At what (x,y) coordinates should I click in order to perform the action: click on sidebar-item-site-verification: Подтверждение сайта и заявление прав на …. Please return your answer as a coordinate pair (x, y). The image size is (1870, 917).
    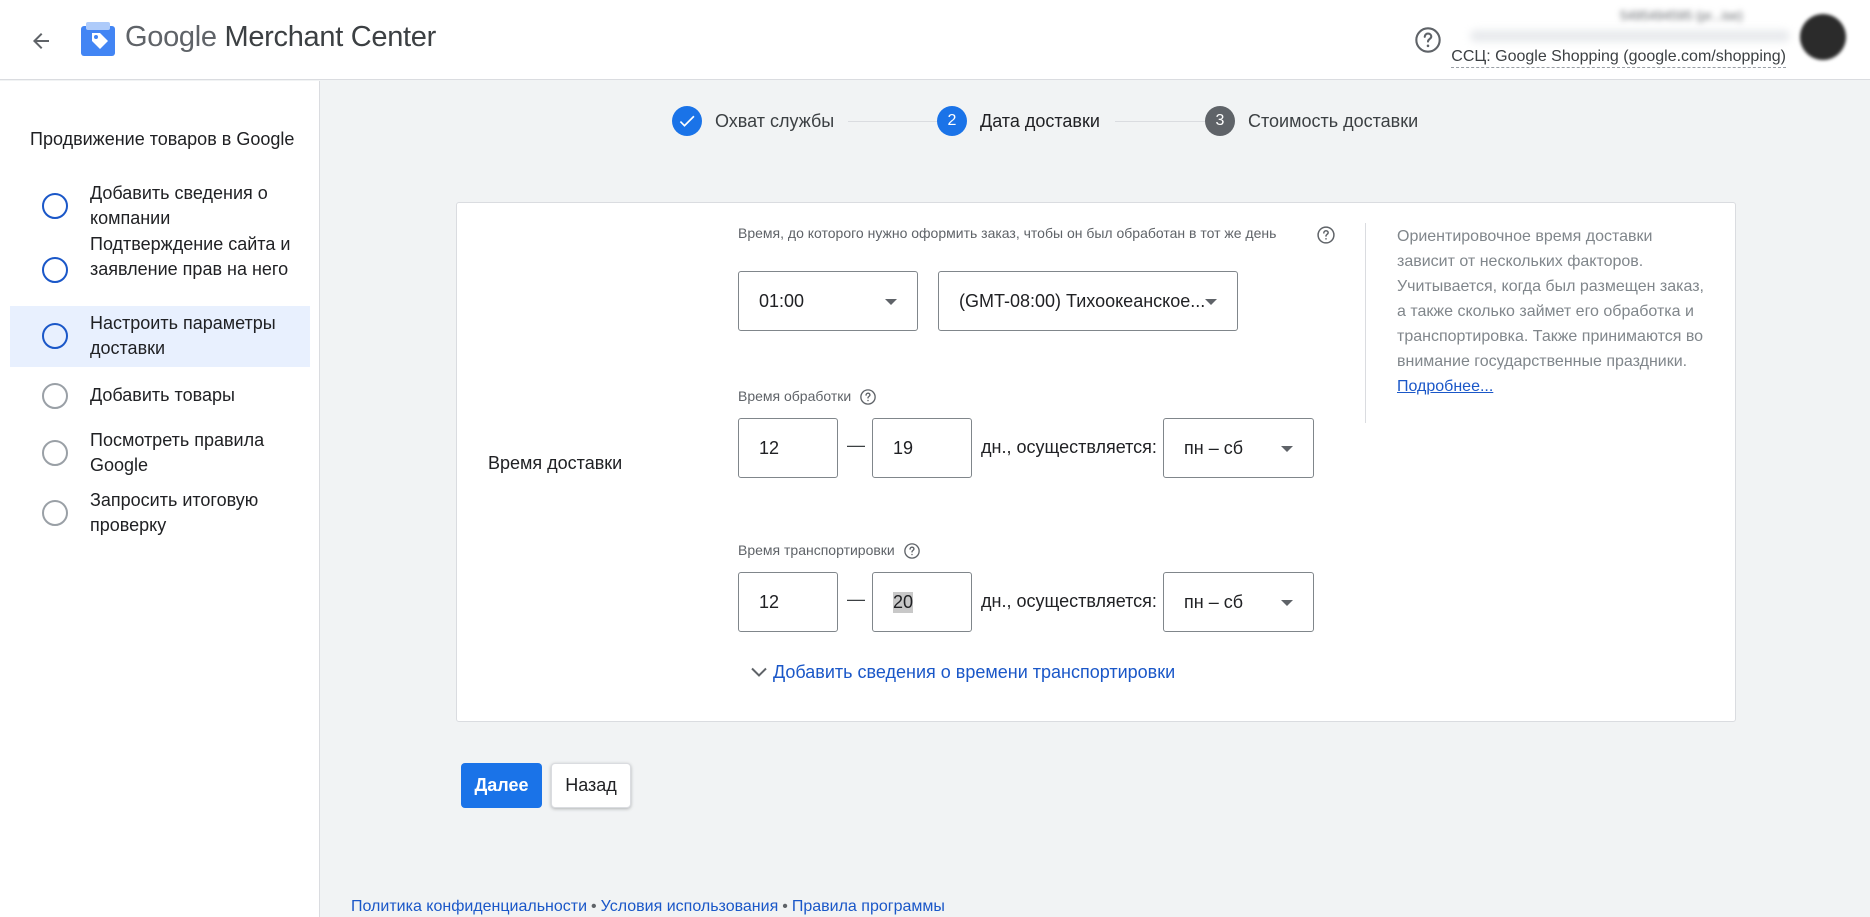
    Looking at the image, I should click on (160, 272).